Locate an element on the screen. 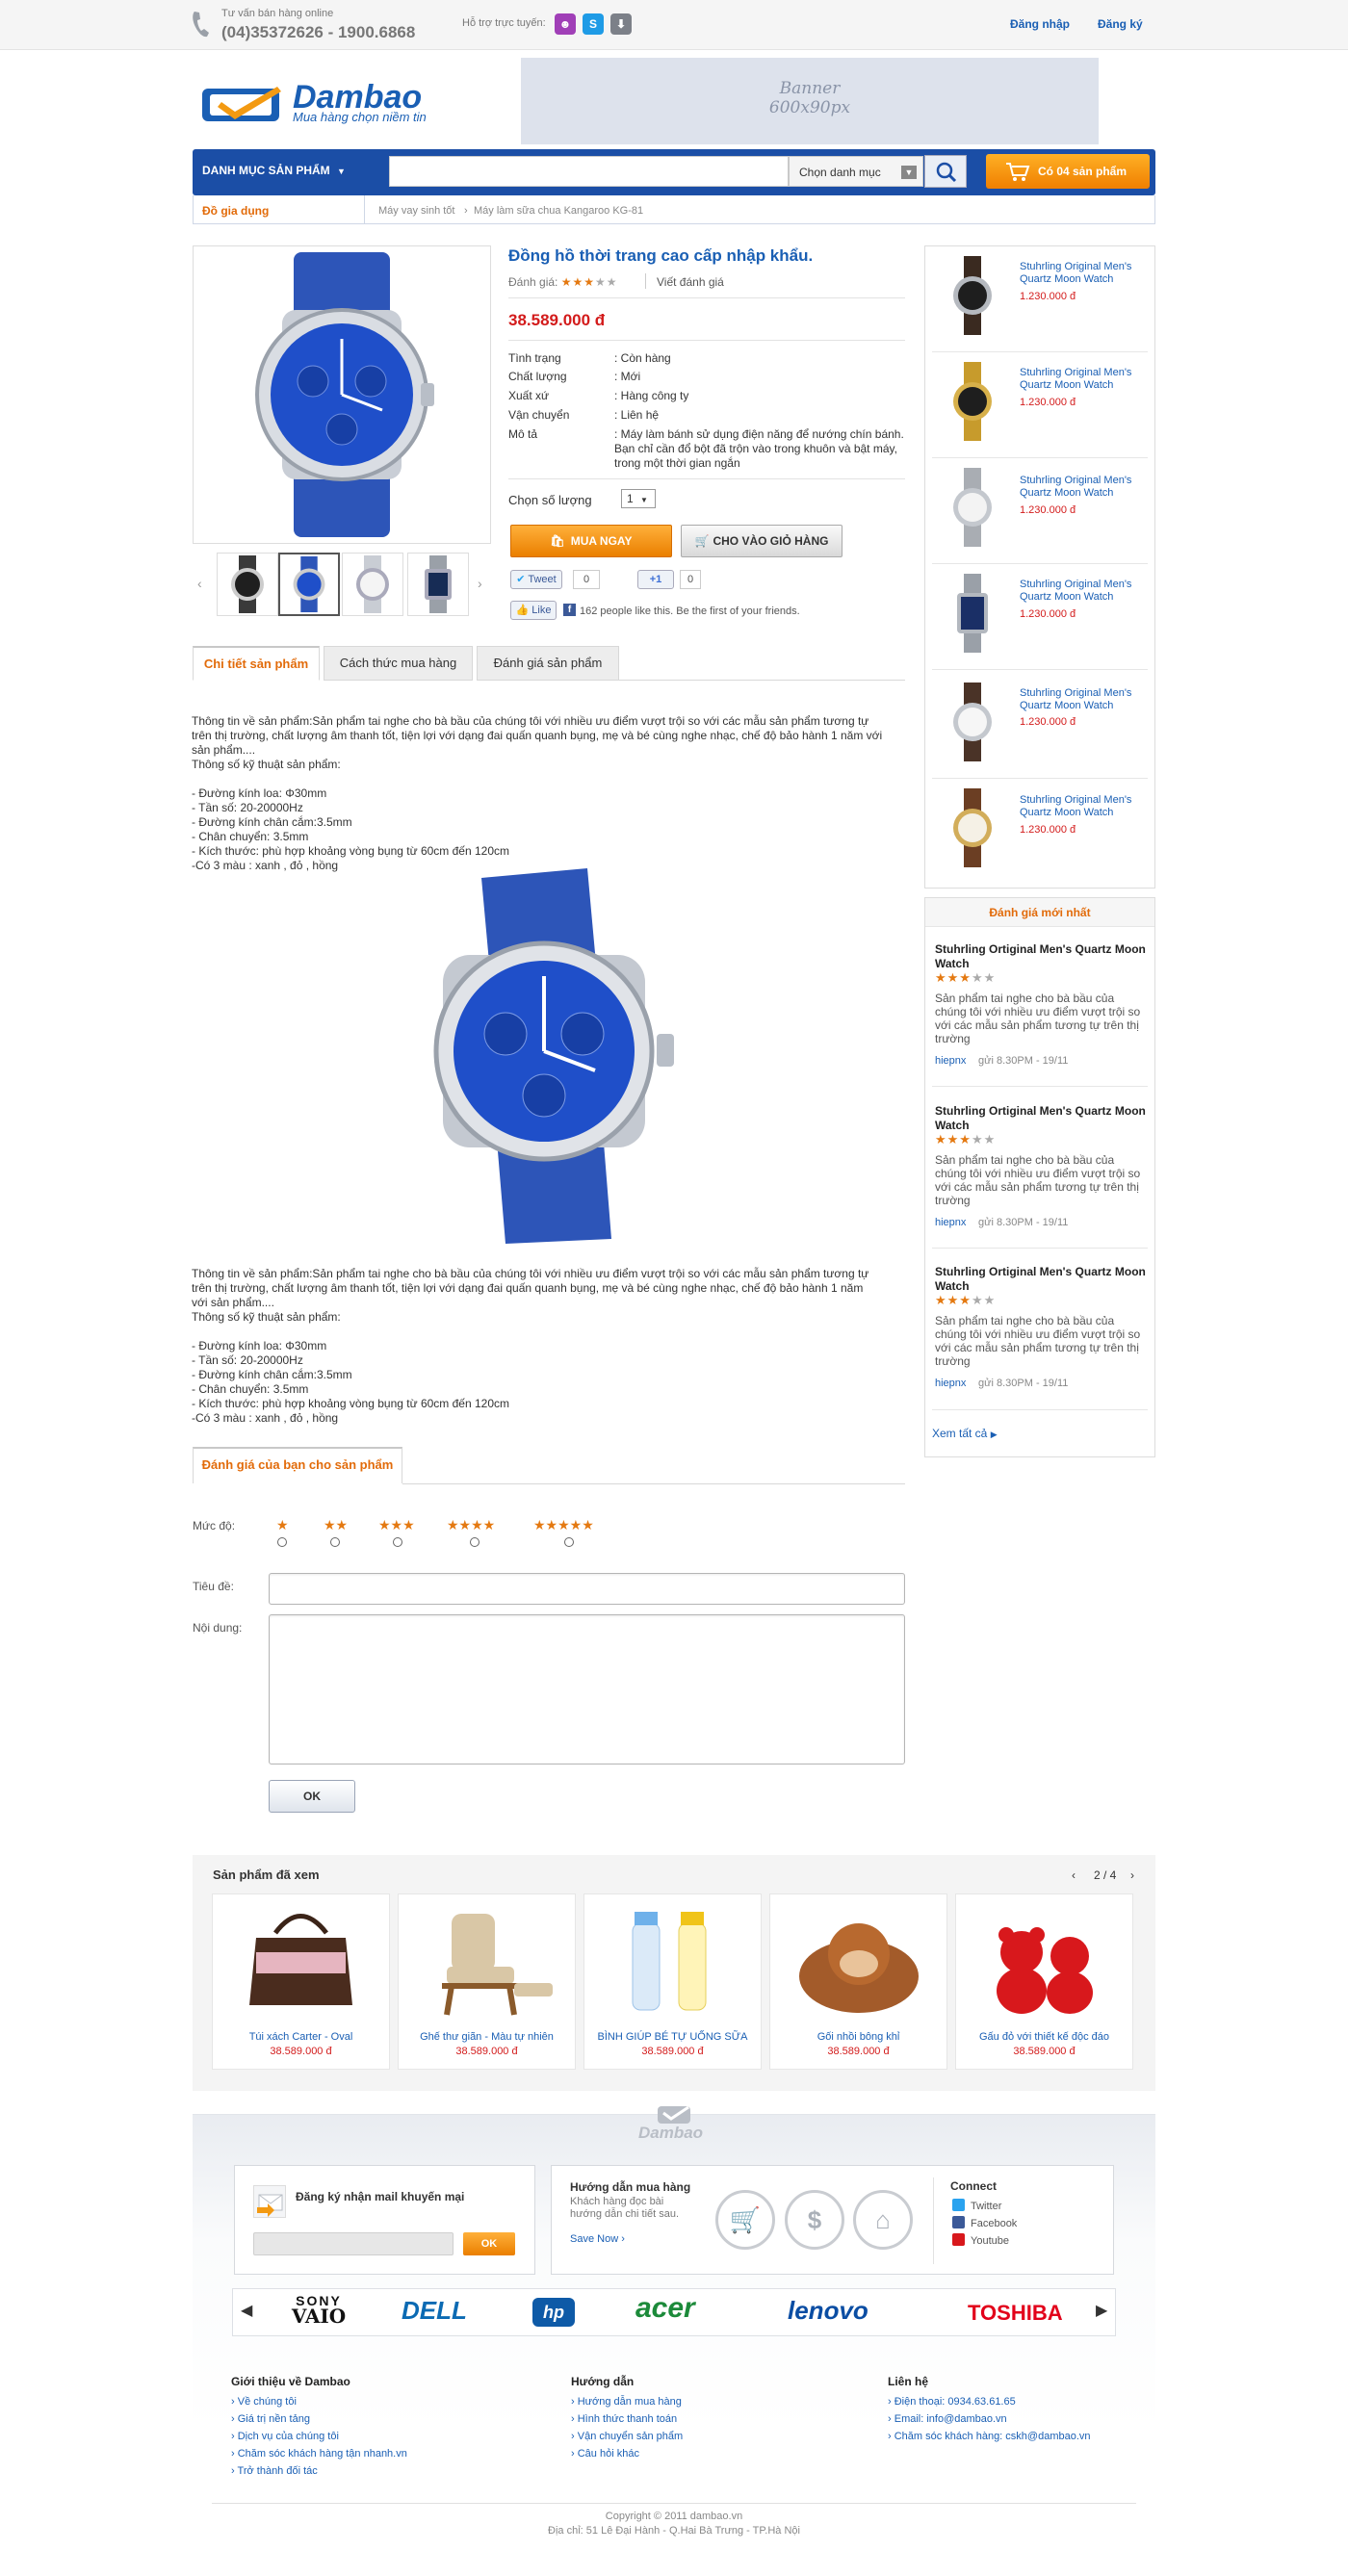 This screenshot has height=2576, width=1348. footer-link: Hướng dẫn mua hàng is located at coordinates (627, 2402).